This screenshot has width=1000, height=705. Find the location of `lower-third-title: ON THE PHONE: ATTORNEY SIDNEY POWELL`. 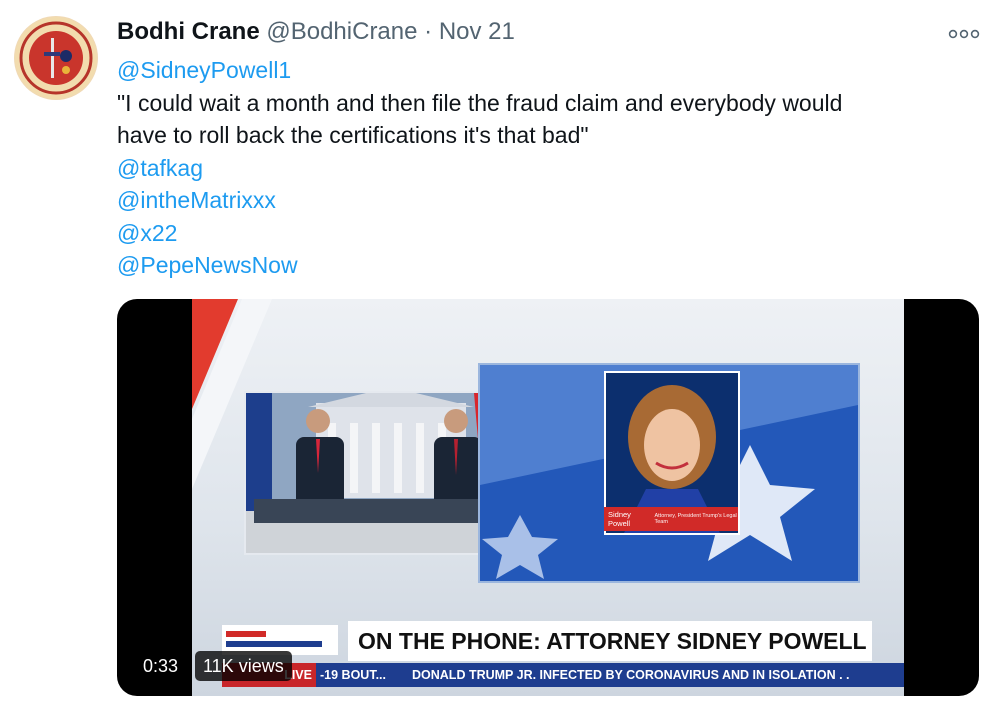

lower-third-title: ON THE PHONE: ATTORNEY SIDNEY POWELL is located at coordinates (610, 641).